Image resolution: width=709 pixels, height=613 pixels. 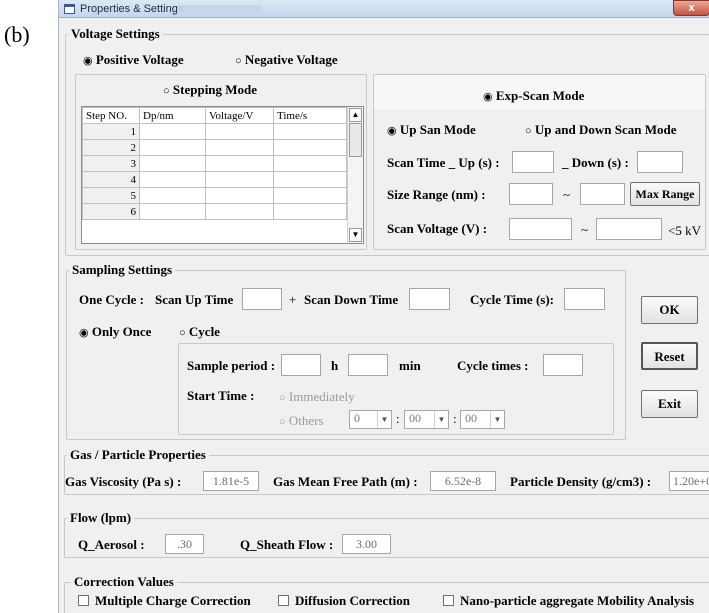 I want to click on multiple-charge-checkbox: Multiple Charge Correction, so click(x=164, y=601).